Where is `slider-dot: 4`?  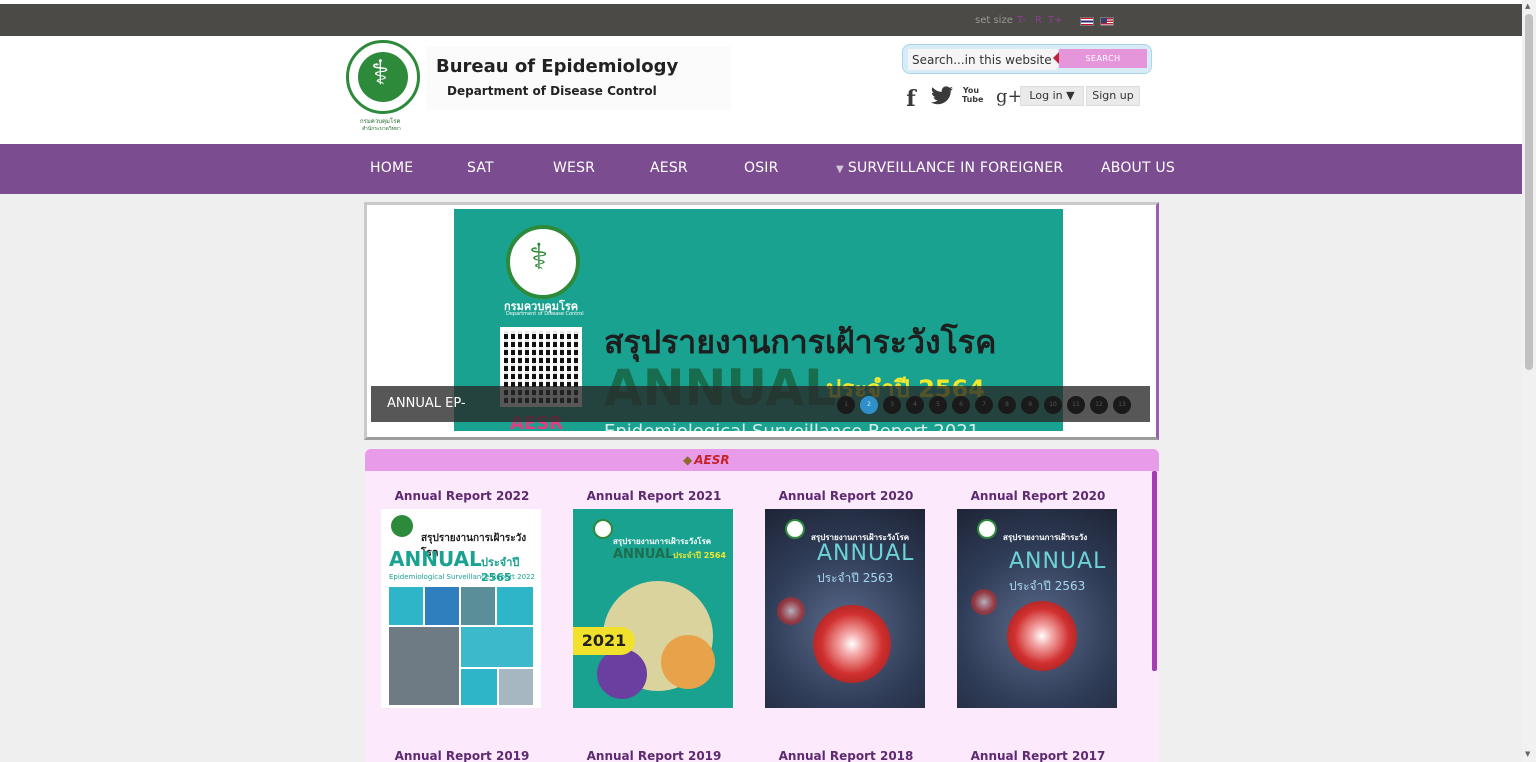 slider-dot: 4 is located at coordinates (915, 405).